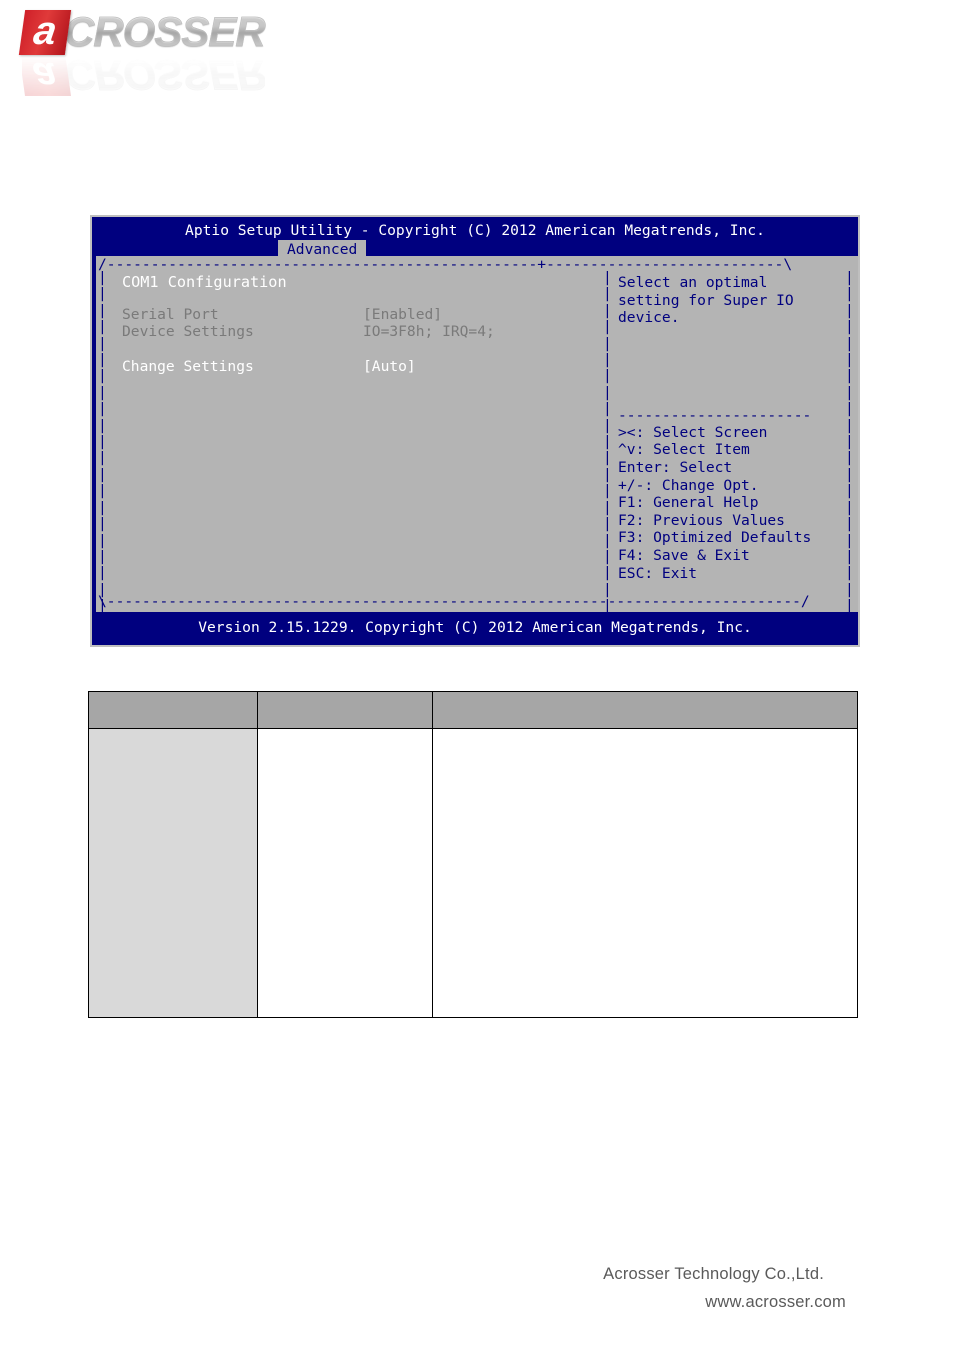 The width and height of the screenshot is (954, 1350). What do you see at coordinates (688, 485) in the screenshot?
I see `nav-key-change-opt: +/-: Change Opt.` at bounding box center [688, 485].